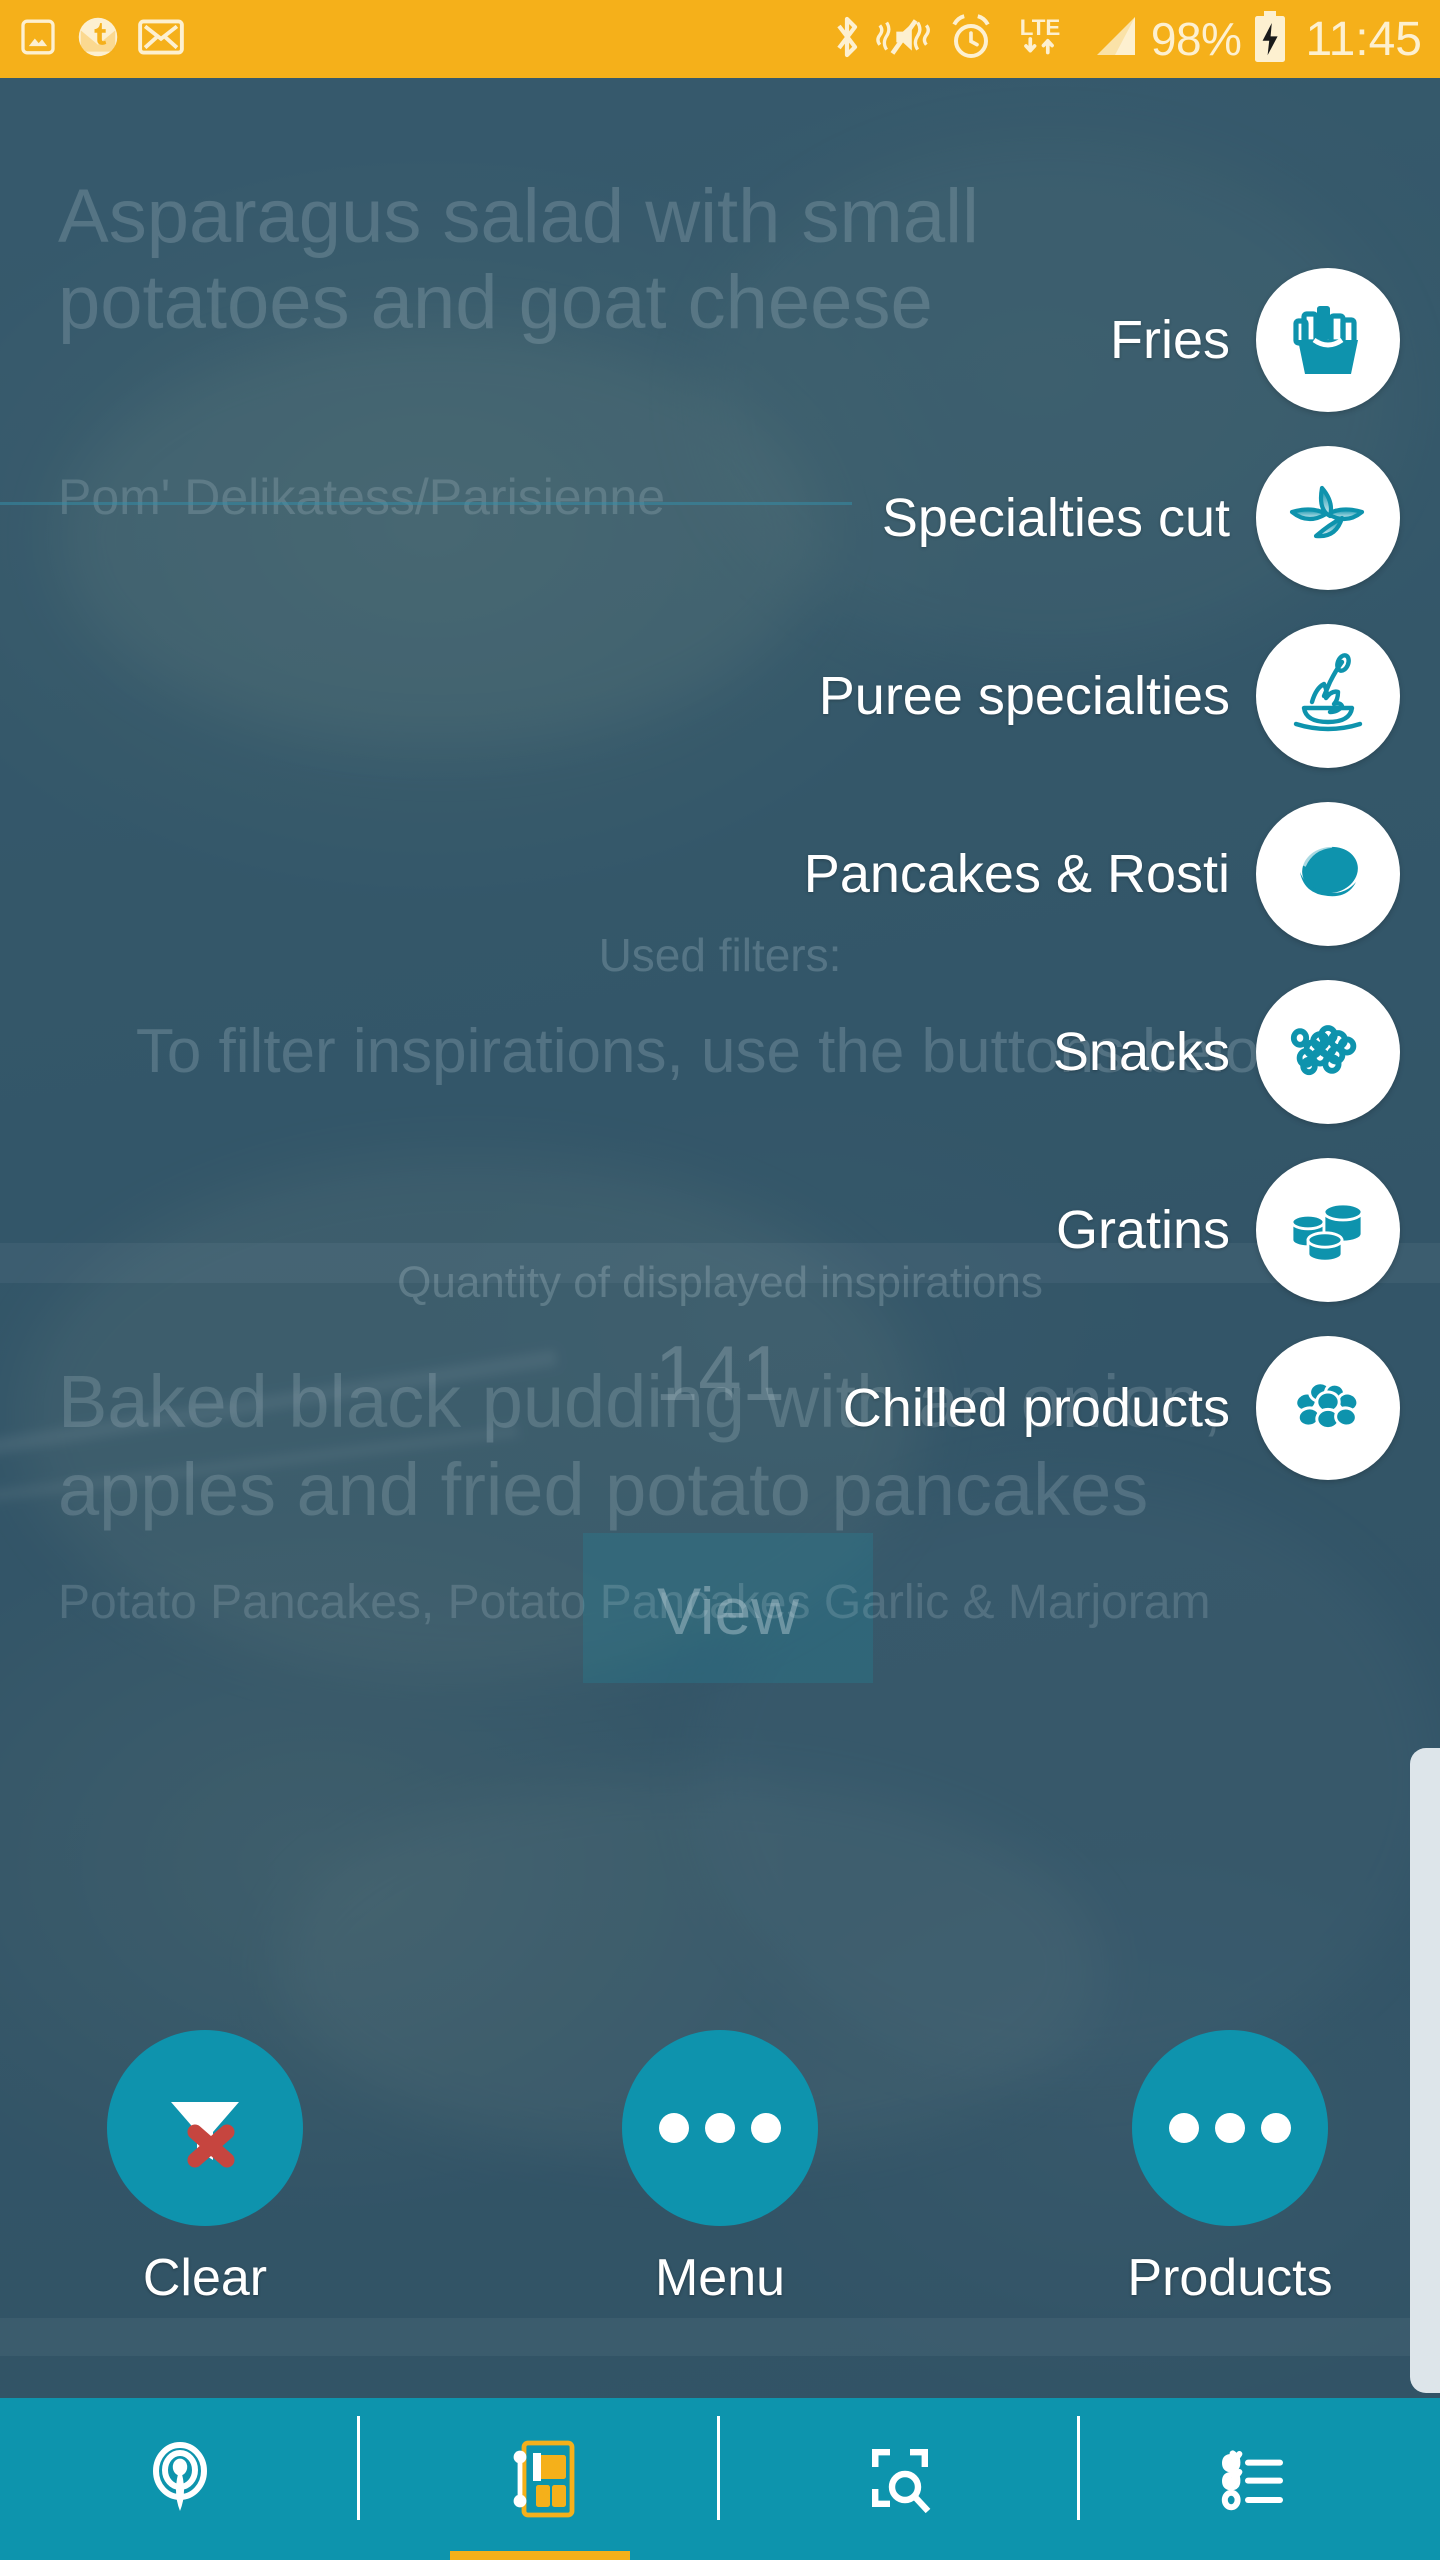  What do you see at coordinates (1363, 39) in the screenshot?
I see `clock-label: 11:45` at bounding box center [1363, 39].